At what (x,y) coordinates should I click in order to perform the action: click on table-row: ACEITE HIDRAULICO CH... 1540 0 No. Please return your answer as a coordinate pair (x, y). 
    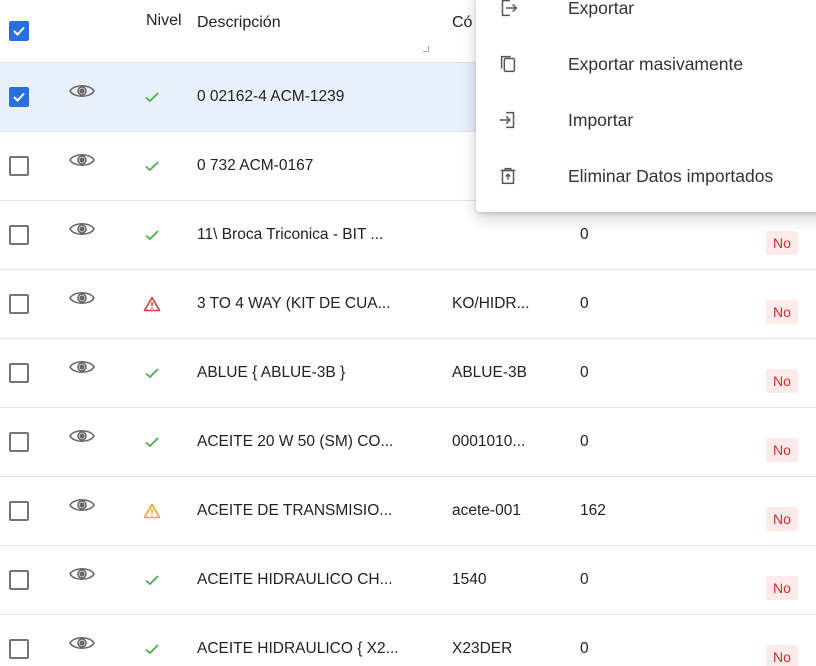
    Looking at the image, I should click on (408, 580).